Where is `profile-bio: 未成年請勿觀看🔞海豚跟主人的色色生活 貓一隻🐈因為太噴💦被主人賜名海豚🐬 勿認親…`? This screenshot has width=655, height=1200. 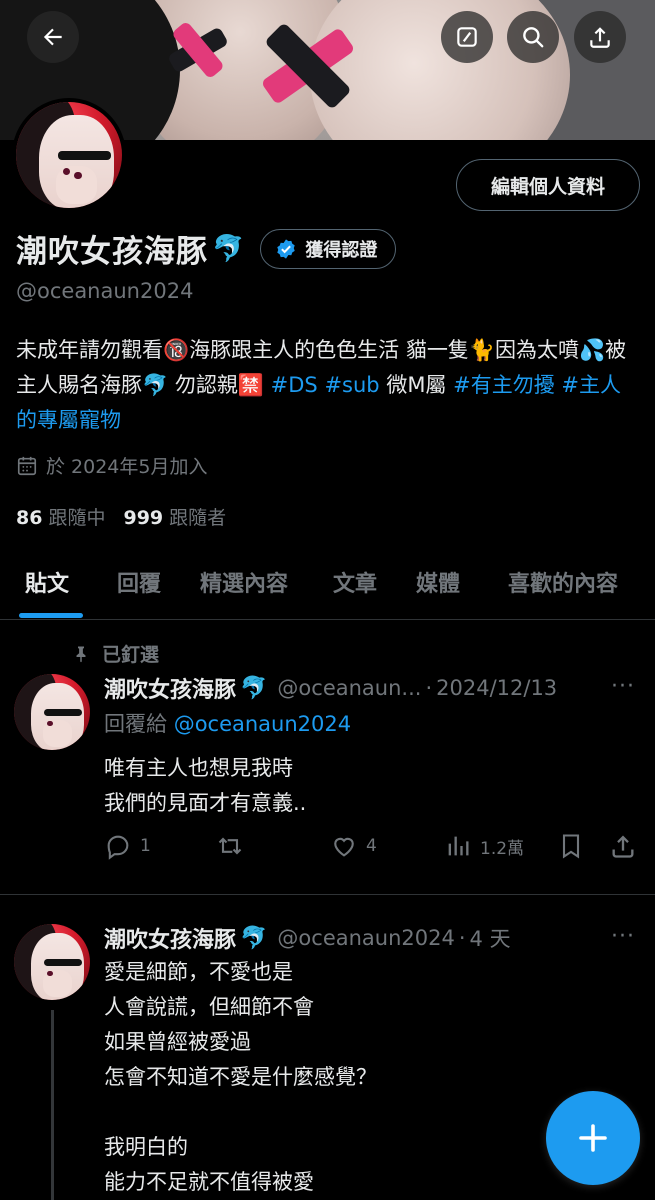 profile-bio: 未成年請勿觀看🔞海豚跟主人的色色生活 貓一隻🐈因為太噴💦被主人賜名海豚🐬 勿認親… is located at coordinates (328, 385).